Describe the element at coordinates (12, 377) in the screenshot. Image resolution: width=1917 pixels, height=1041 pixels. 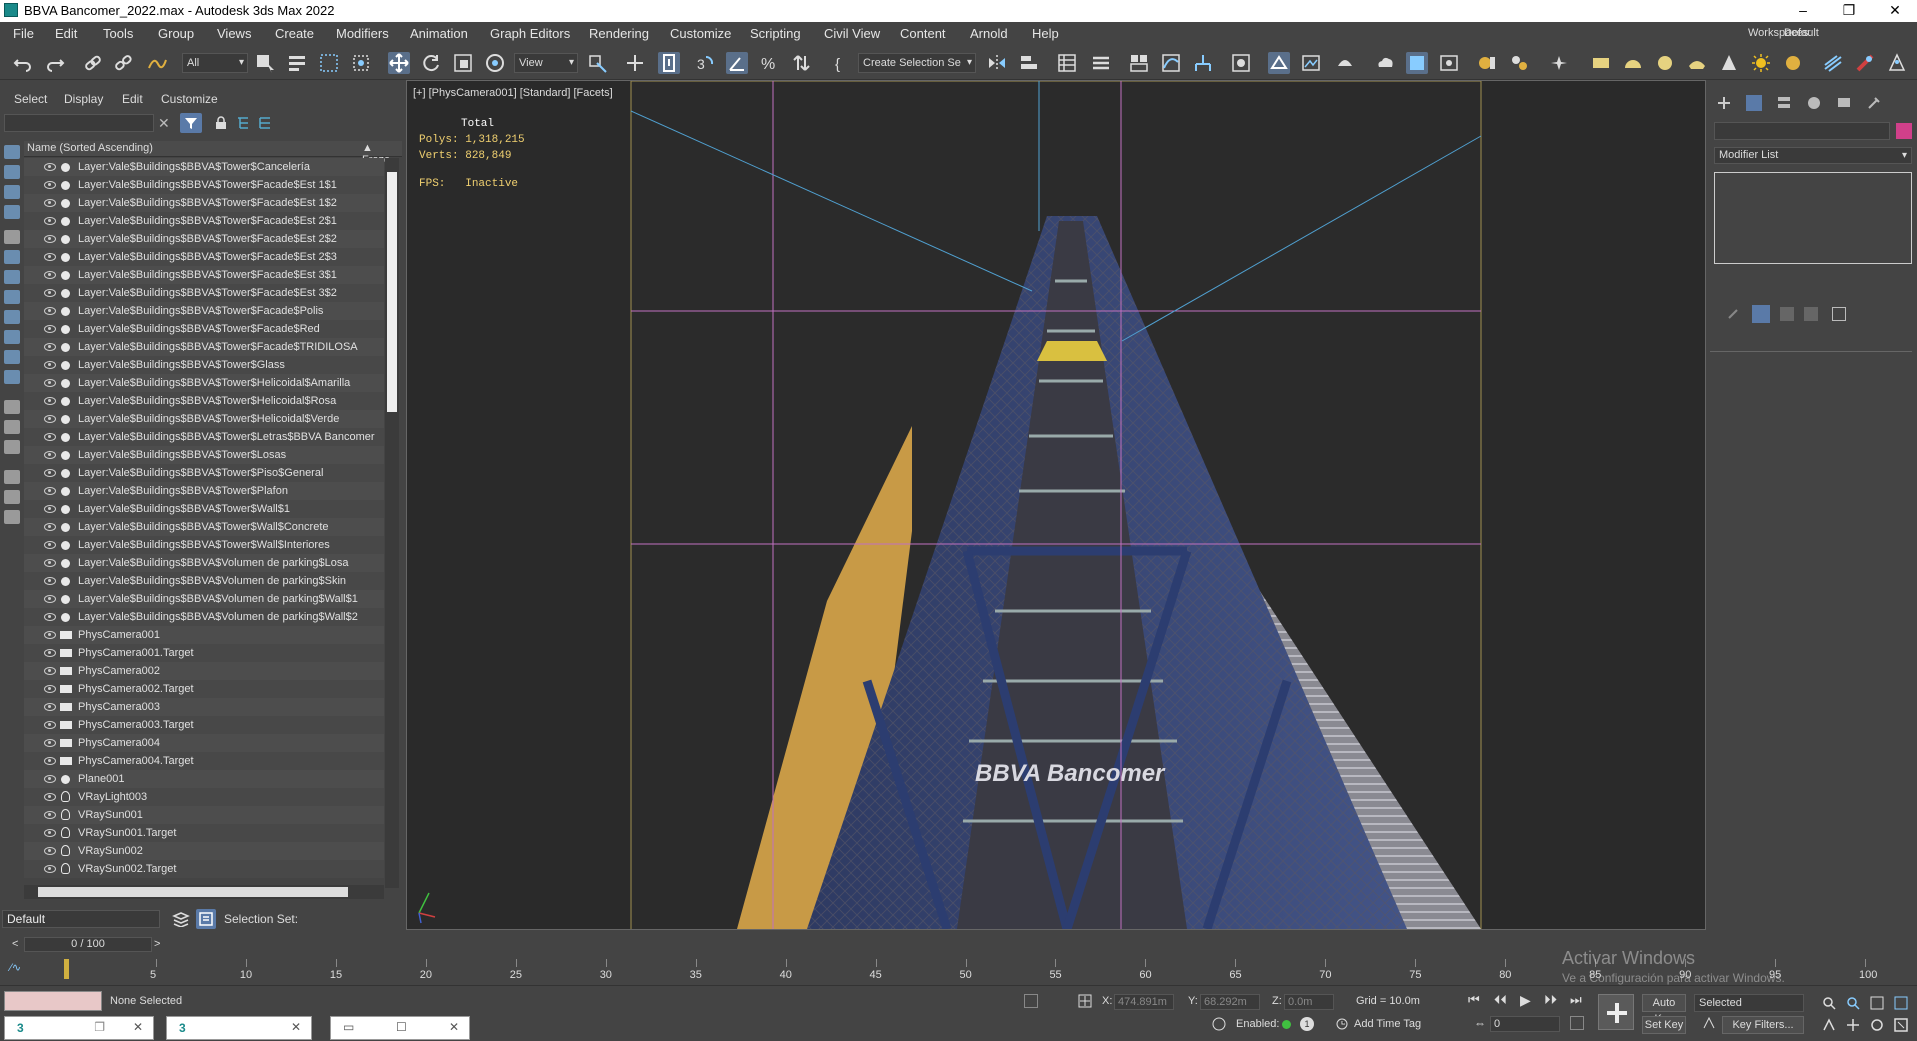
I see `display-hidden-icon` at that location.